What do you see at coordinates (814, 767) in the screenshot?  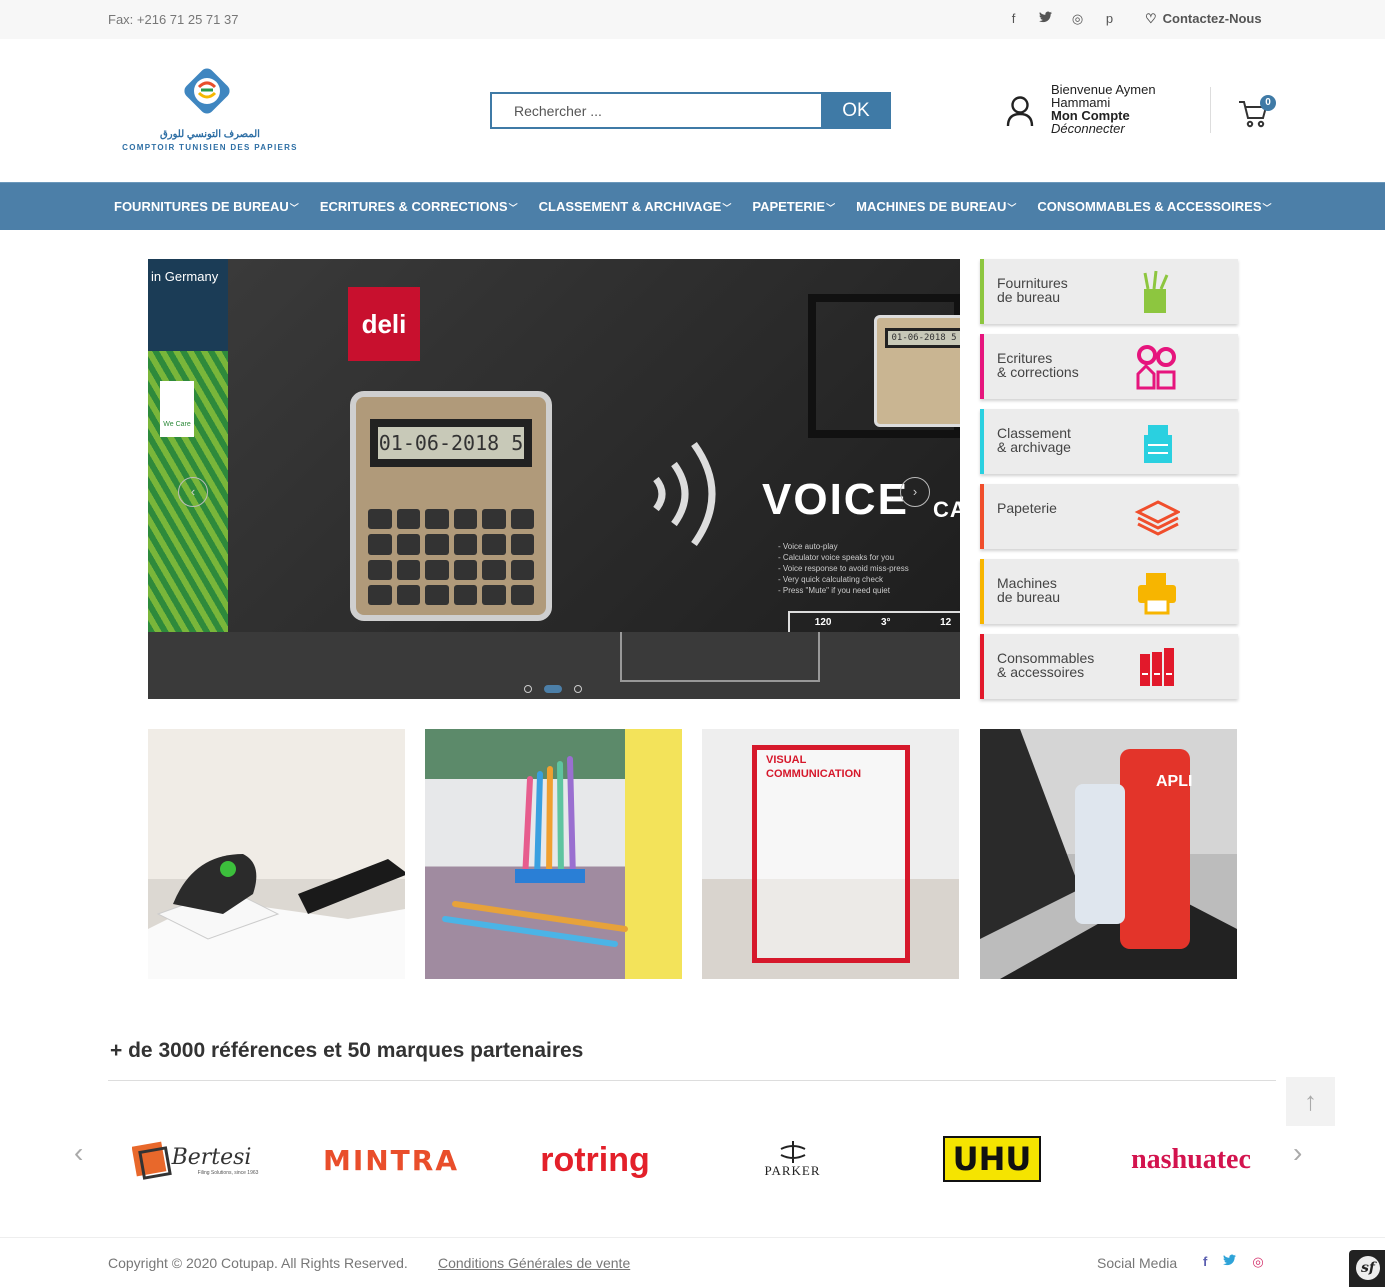 I see `visual-communication-title: VISUAL COMMUNICATION` at bounding box center [814, 767].